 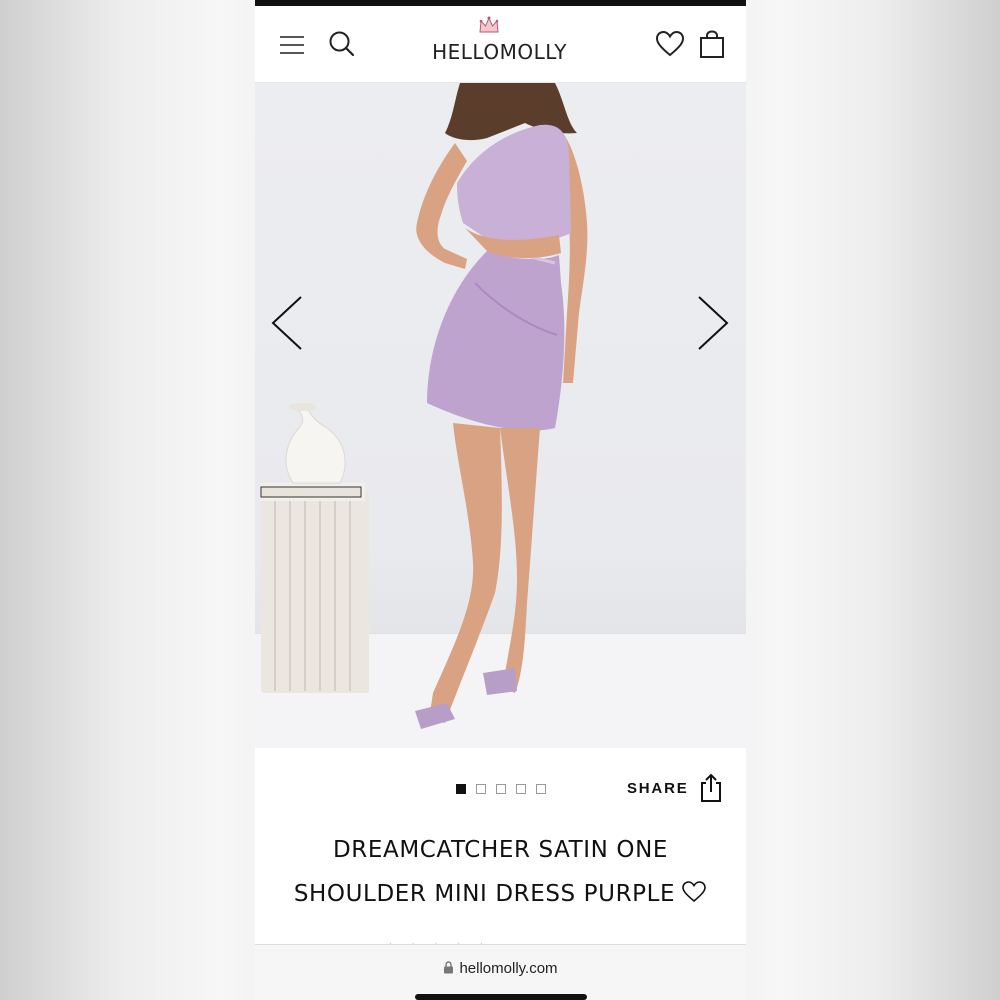 What do you see at coordinates (658, 788) in the screenshot?
I see `share-label: SHARE` at bounding box center [658, 788].